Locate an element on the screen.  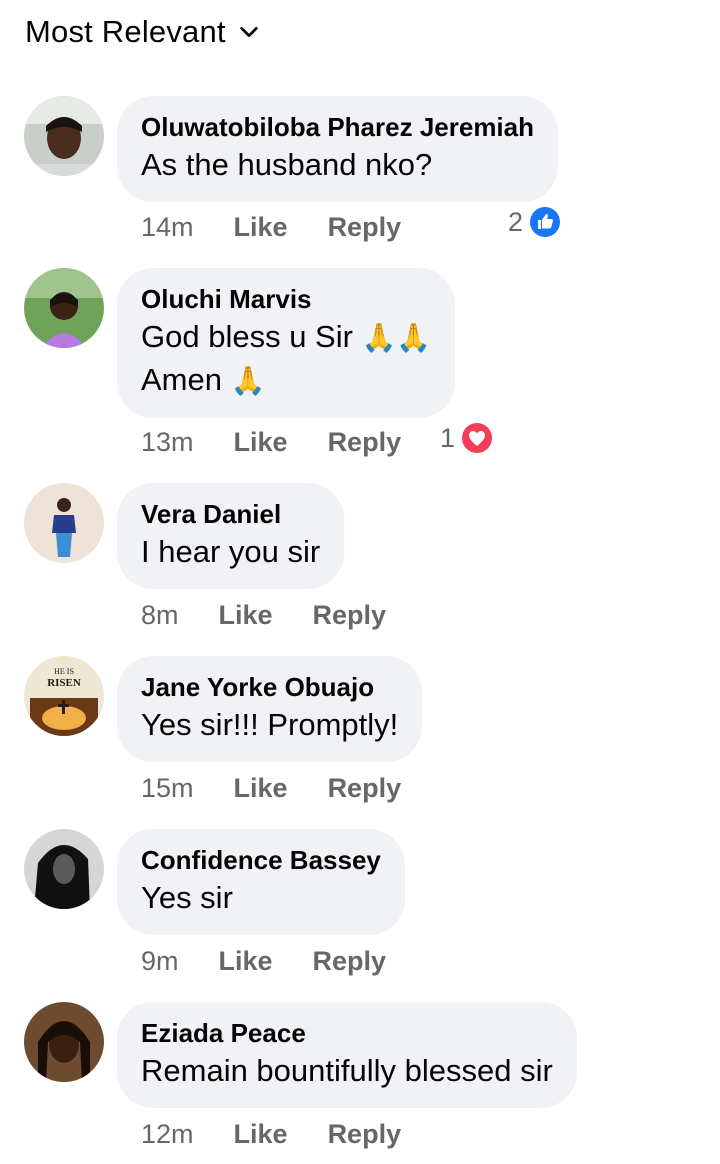
comment-actions: 13m Like Reply is located at coordinates (271, 442).